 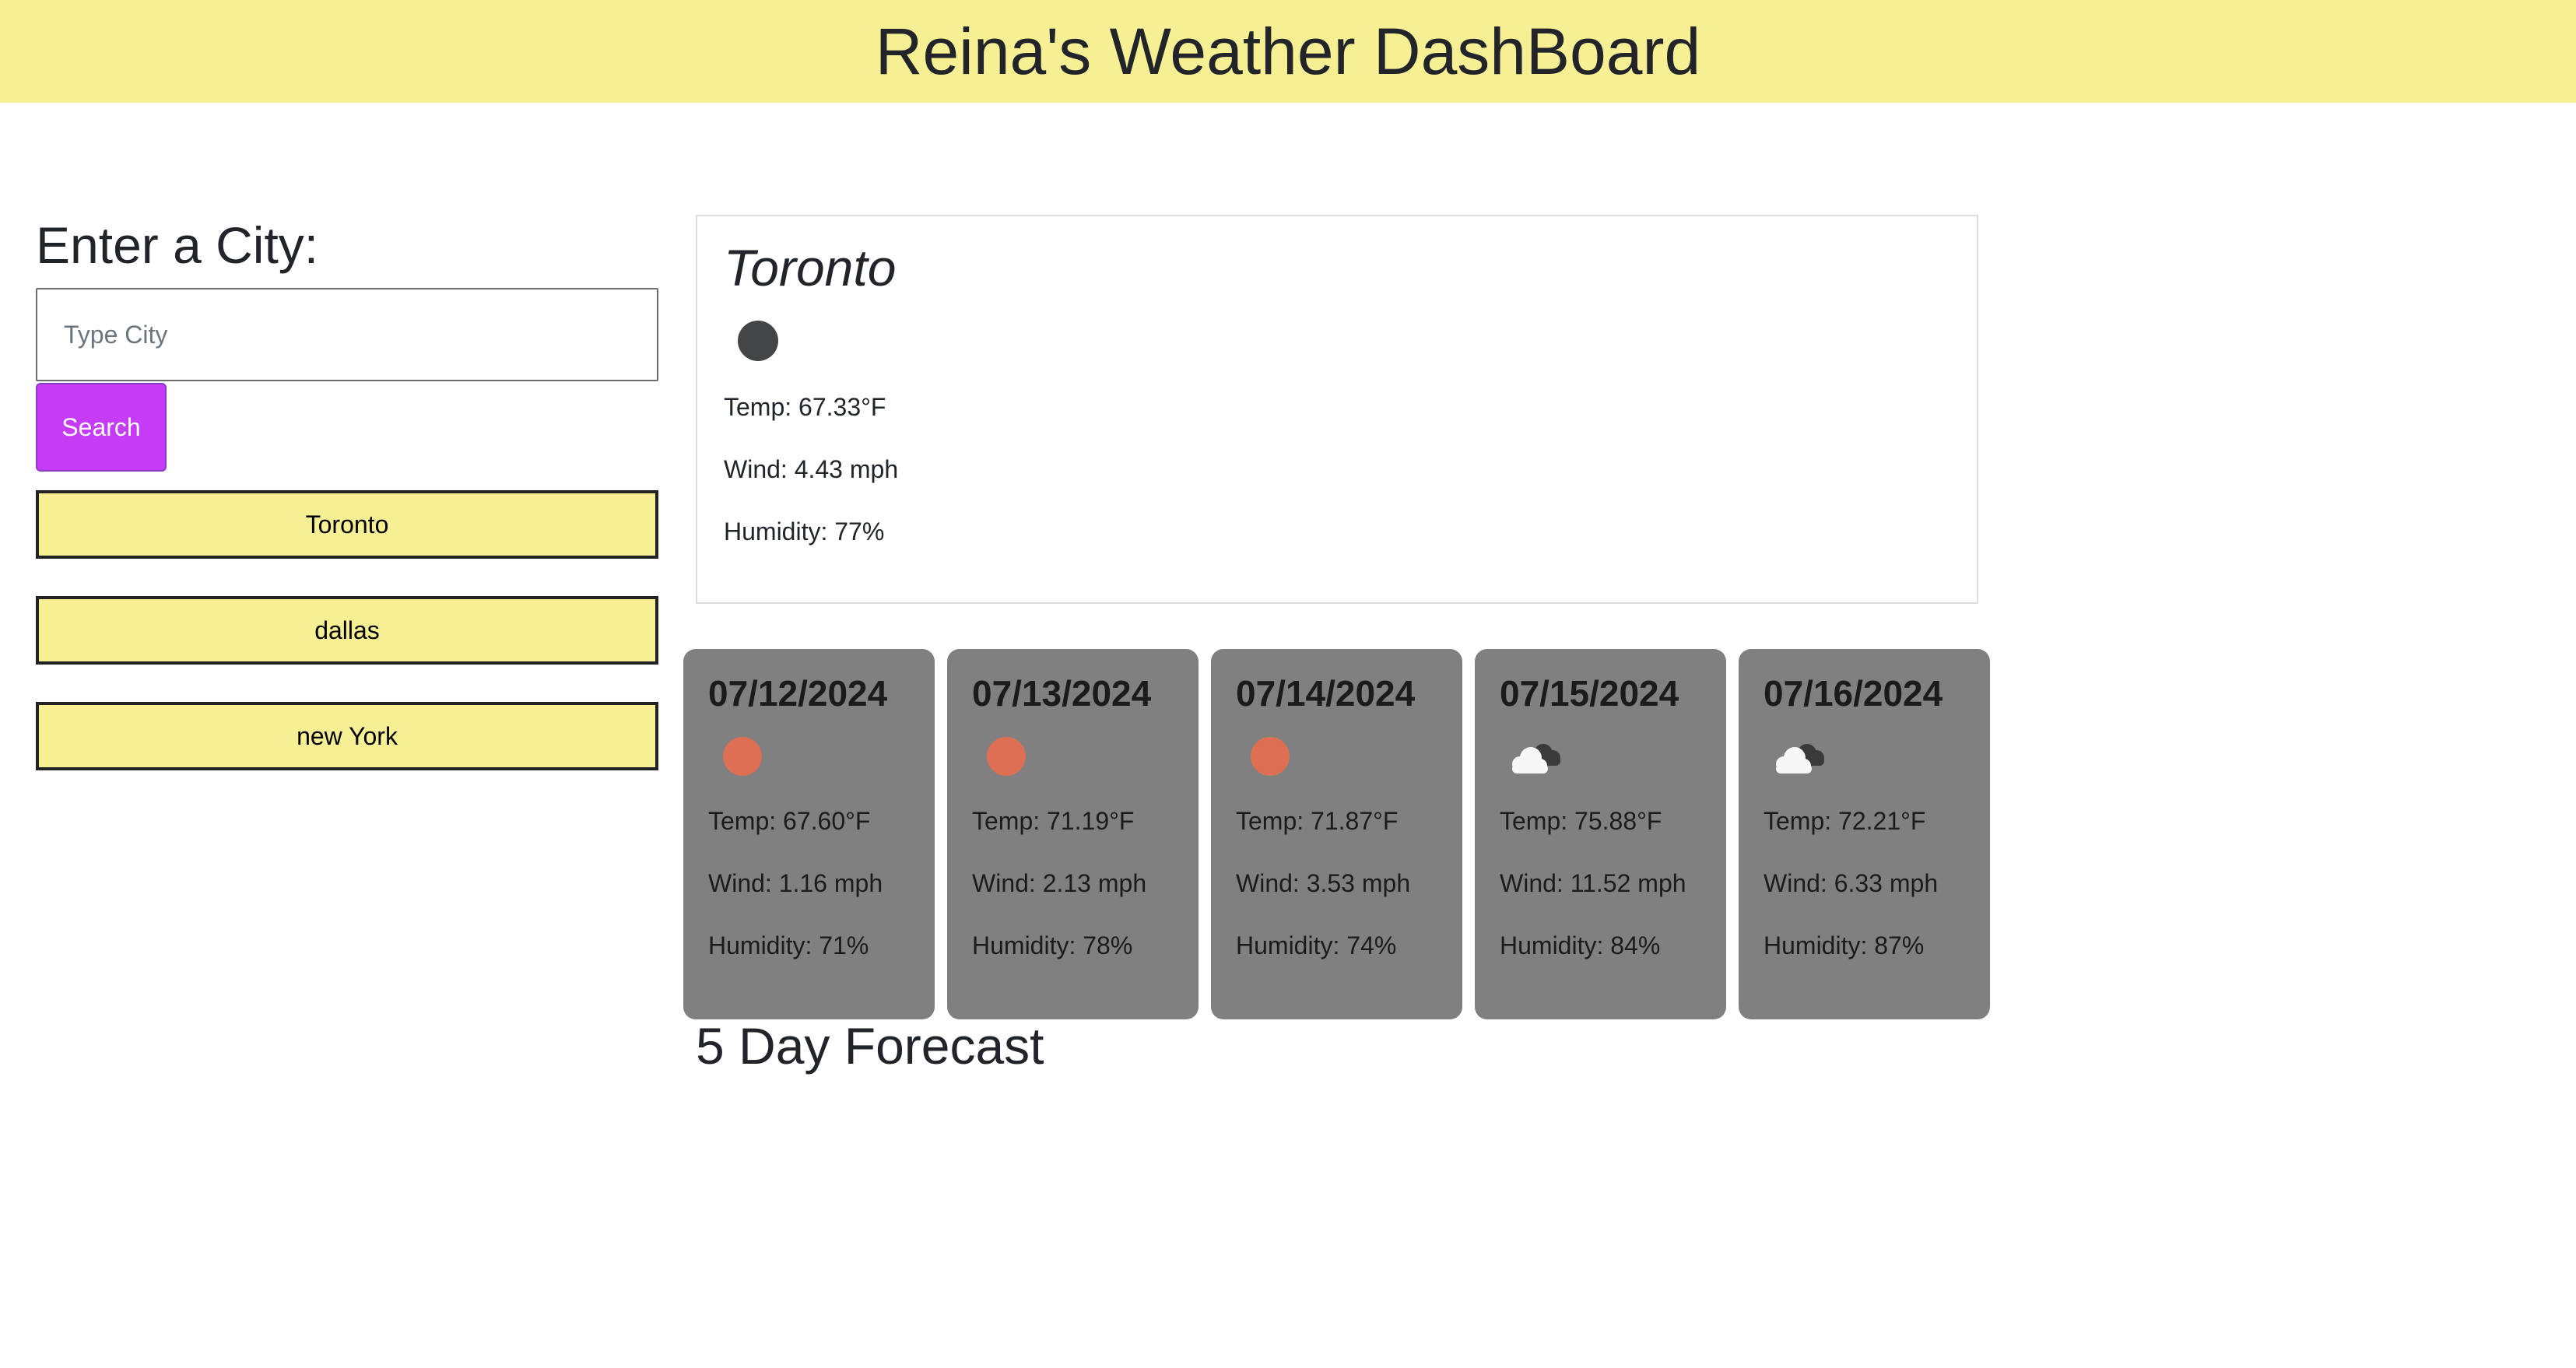 I want to click on forecast-date: 07/13/2024, so click(x=1062, y=693).